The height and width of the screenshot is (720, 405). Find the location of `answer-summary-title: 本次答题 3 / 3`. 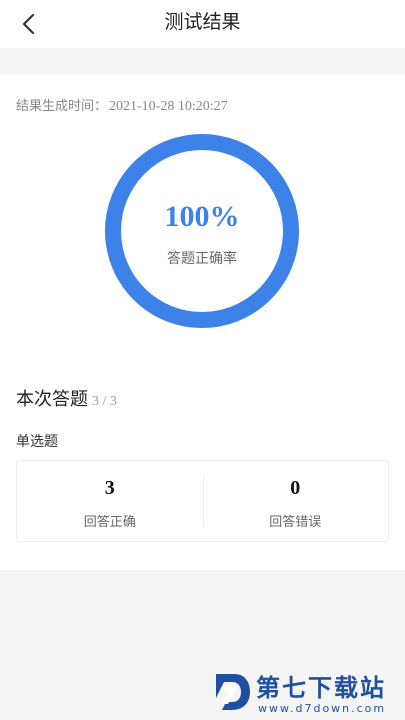

answer-summary-title: 本次答题 3 / 3 is located at coordinates (66, 398).